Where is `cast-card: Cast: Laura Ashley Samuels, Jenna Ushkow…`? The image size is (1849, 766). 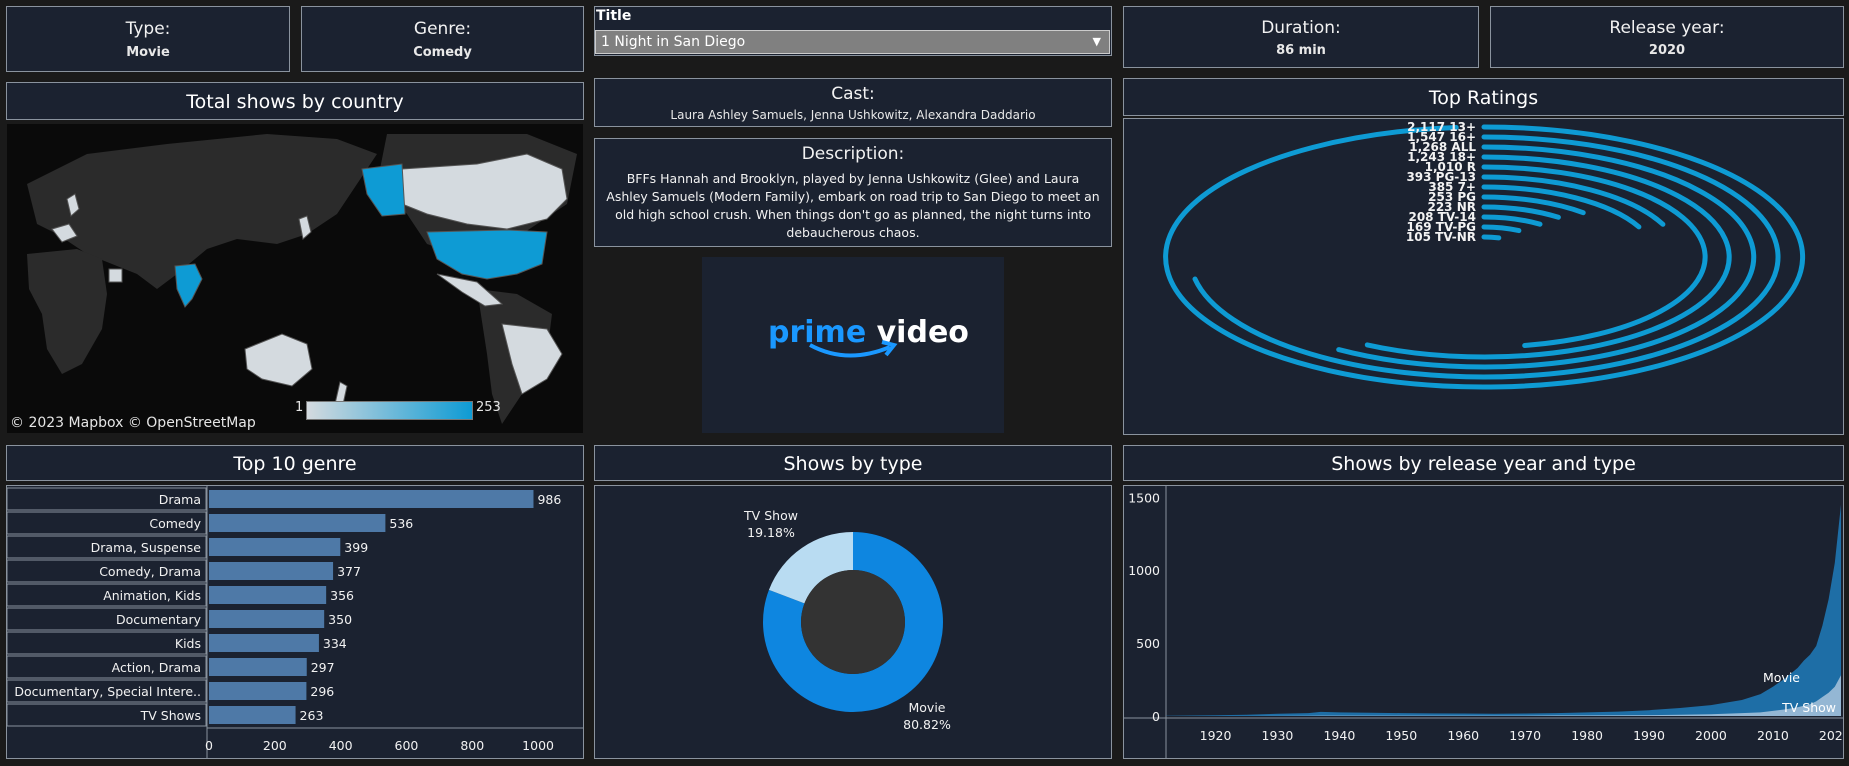 cast-card: Cast: Laura Ashley Samuels, Jenna Ushkow… is located at coordinates (853, 102).